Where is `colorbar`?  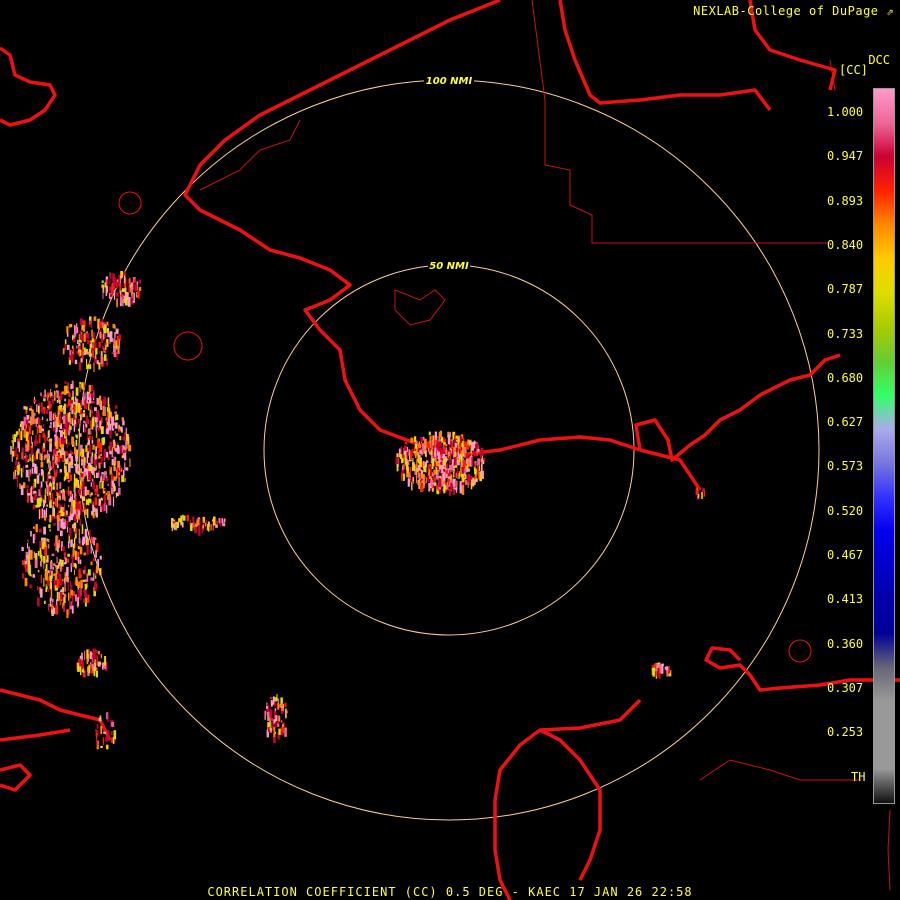 colorbar is located at coordinates (884, 446).